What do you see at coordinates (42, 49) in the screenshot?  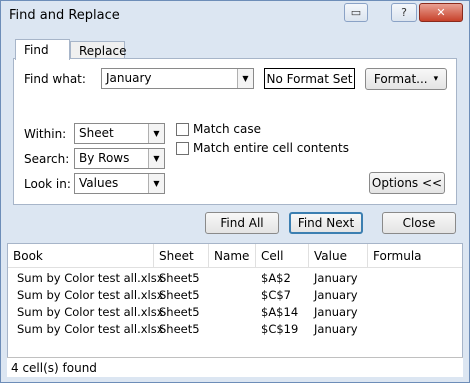 I see `tab-find: Find` at bounding box center [42, 49].